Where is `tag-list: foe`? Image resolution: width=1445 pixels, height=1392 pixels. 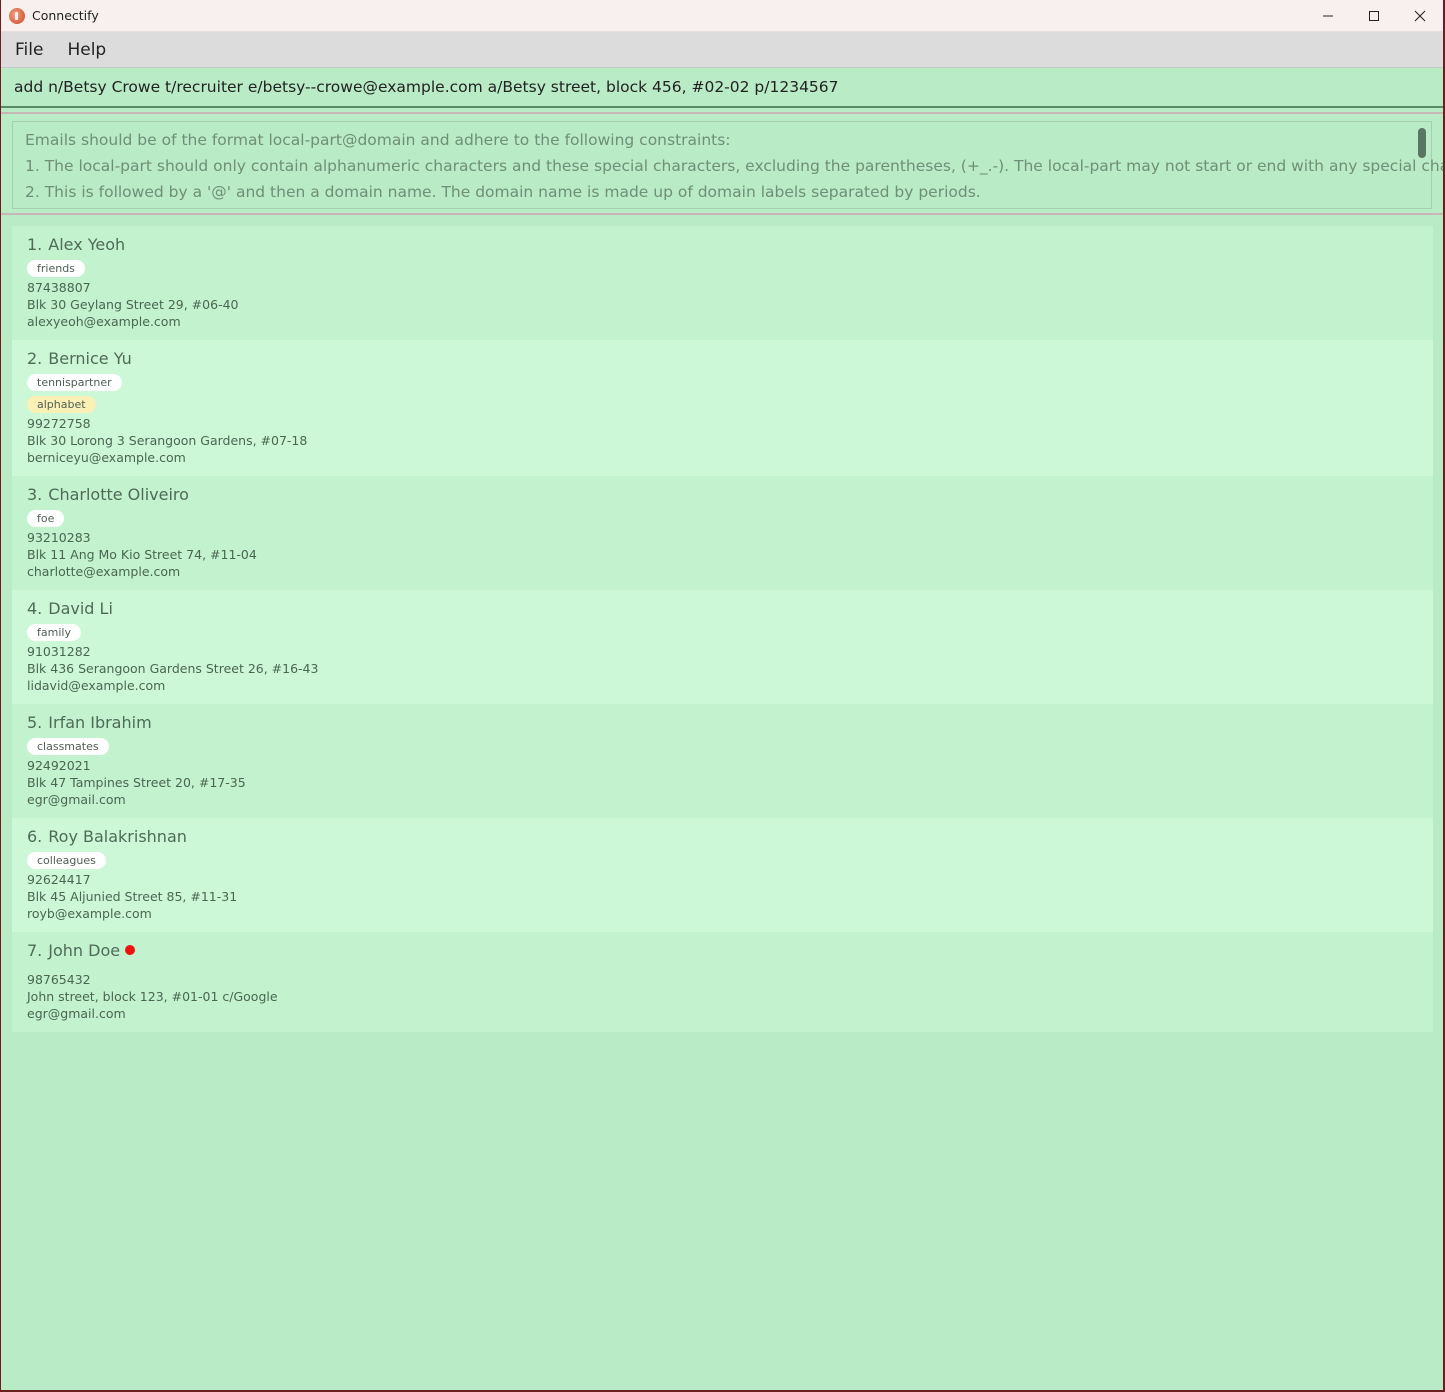
tag-list: foe is located at coordinates (730, 518).